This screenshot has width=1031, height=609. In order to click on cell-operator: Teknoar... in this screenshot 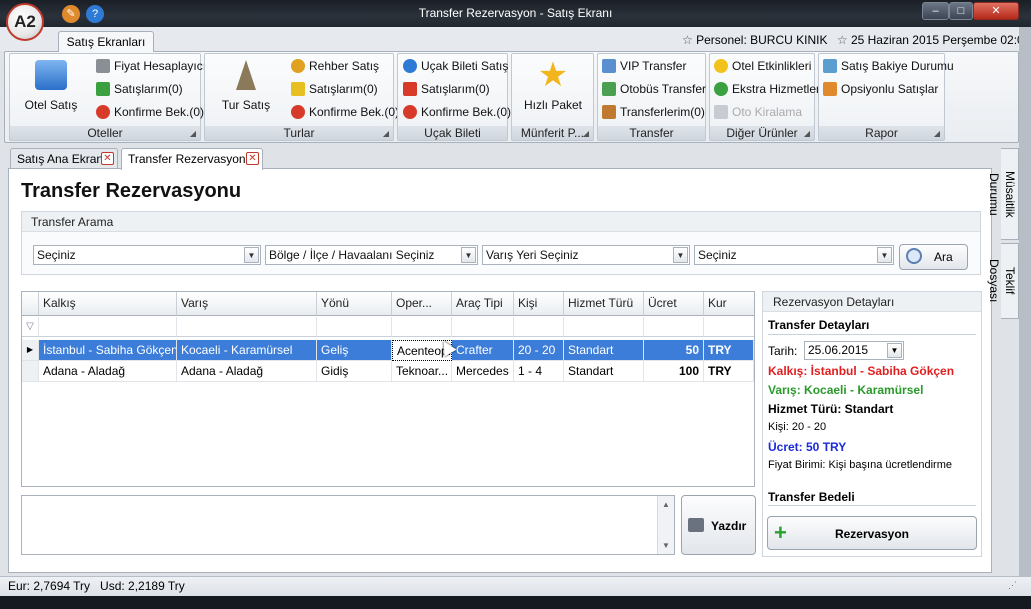, I will do `click(422, 371)`.